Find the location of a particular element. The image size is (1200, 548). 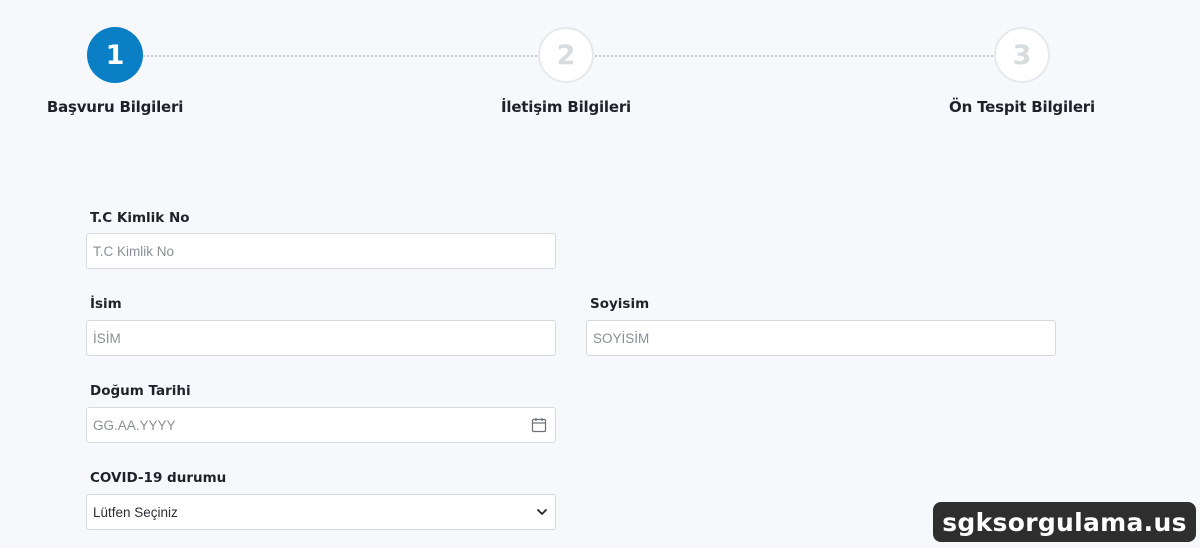

surname-field is located at coordinates (821, 338).